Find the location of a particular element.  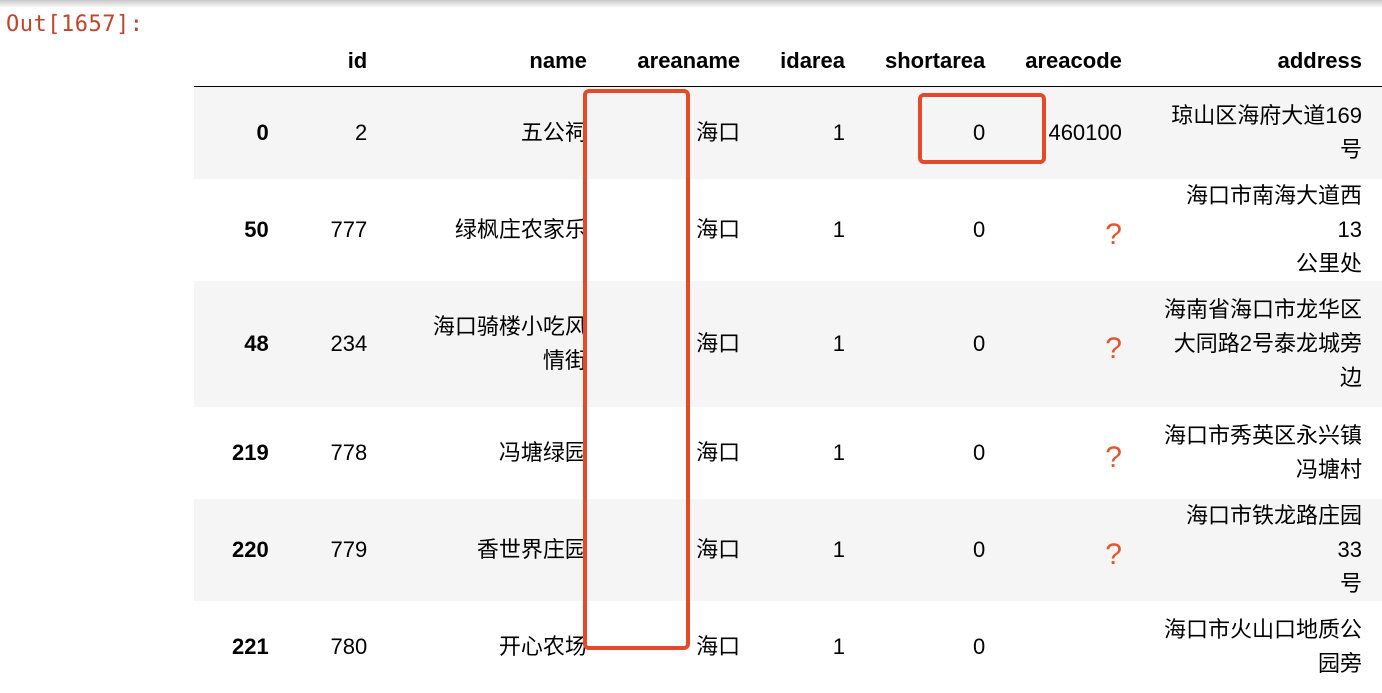

cell-name-text: 冯塘绿园 is located at coordinates (543, 453).